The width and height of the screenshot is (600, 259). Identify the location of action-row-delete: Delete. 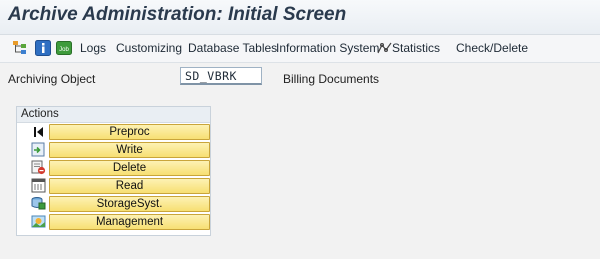
(121, 168).